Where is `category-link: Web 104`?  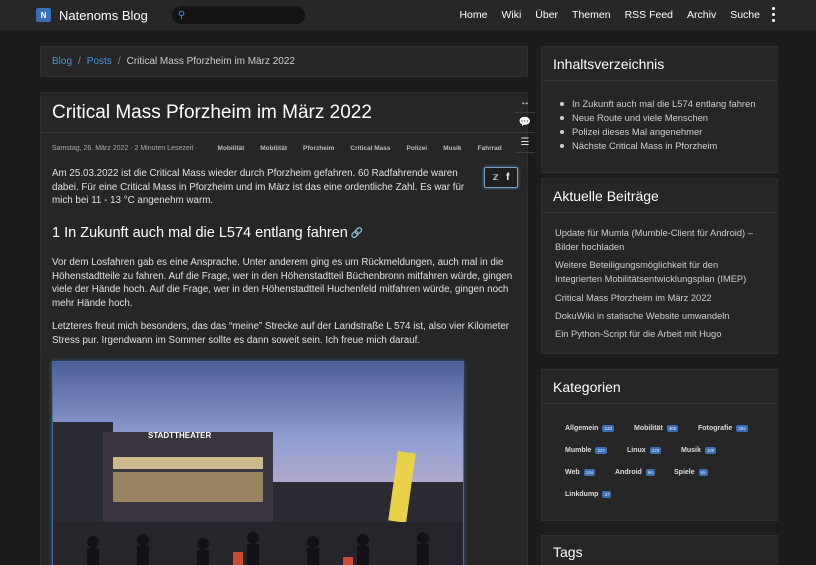
category-link: Web 104 is located at coordinates (580, 472).